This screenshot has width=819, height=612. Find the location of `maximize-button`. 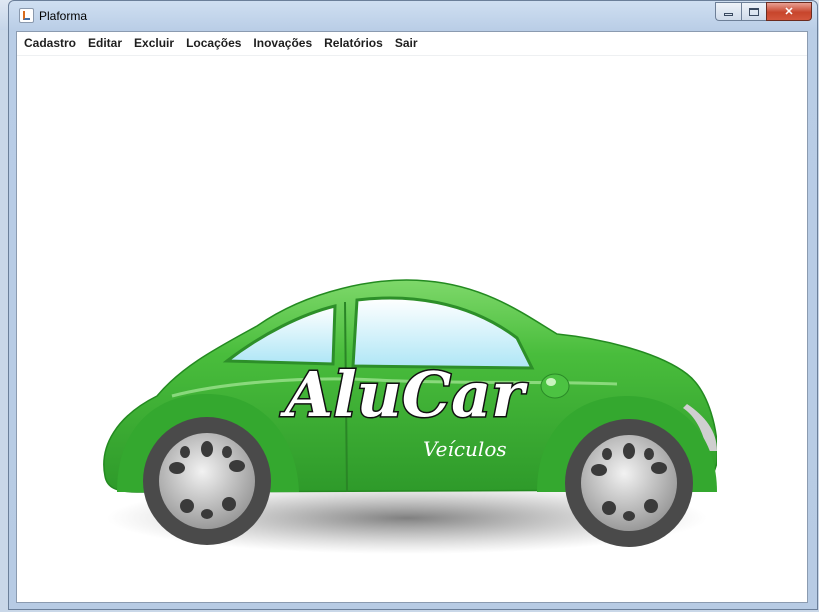

maximize-button is located at coordinates (753, 11).